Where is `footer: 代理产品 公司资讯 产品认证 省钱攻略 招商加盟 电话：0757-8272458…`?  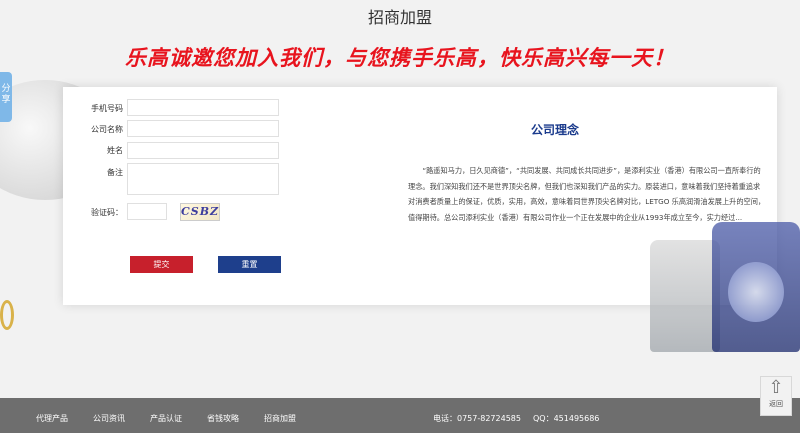
footer: 代理产品 公司资讯 产品认证 省钱攻略 招商加盟 电话：0757-8272458… is located at coordinates (400, 415).